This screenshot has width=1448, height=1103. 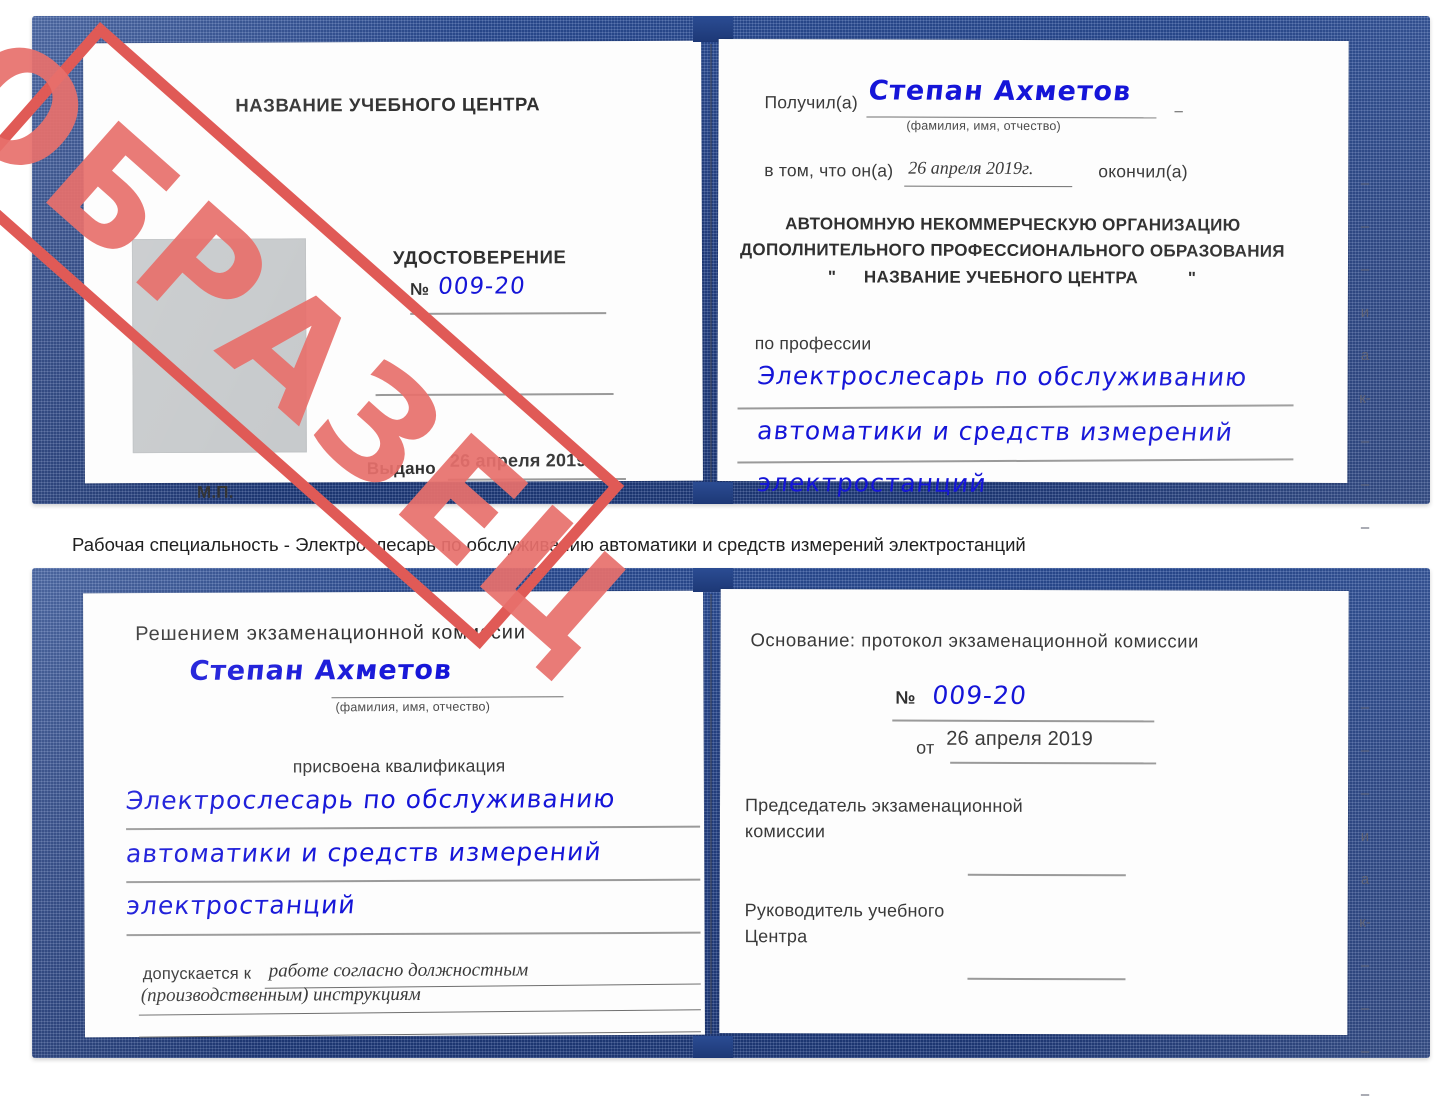 I want to click on completion-date-value: 26 апреля 2019г., so click(x=971, y=168).